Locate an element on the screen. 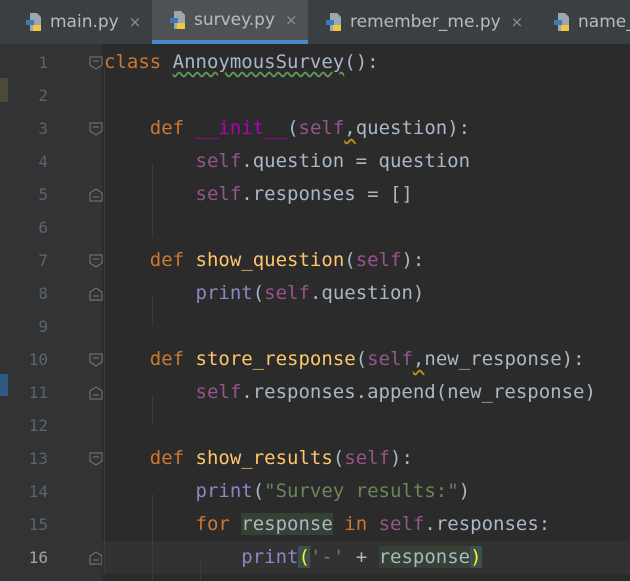 This screenshot has width=630, height=581. code-line: print("Survey results:") is located at coordinates (333, 491).